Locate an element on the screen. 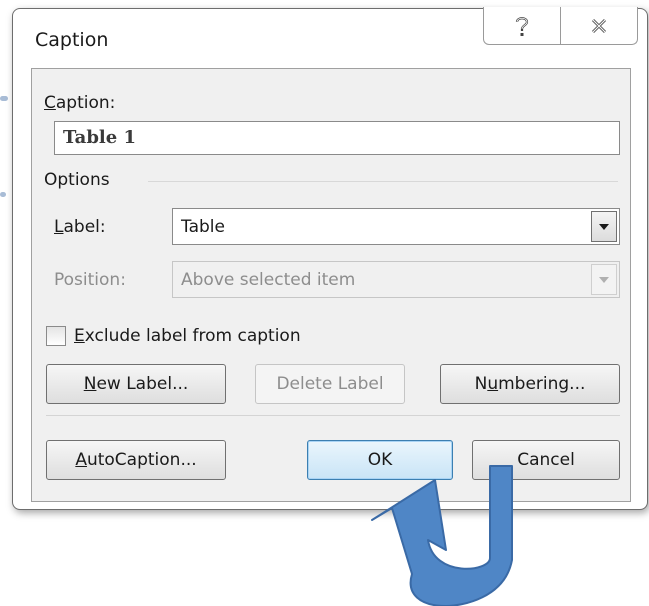  curved-arrow-icon is located at coordinates (442, 535).